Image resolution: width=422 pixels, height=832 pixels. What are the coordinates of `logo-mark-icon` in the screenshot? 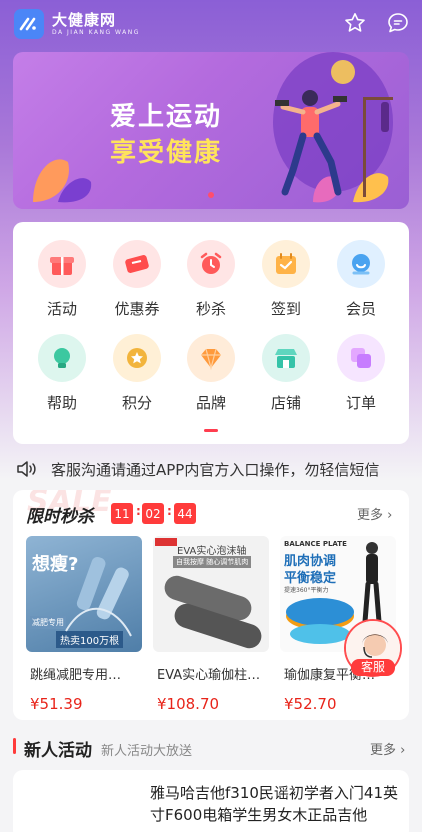 It's located at (27, 24).